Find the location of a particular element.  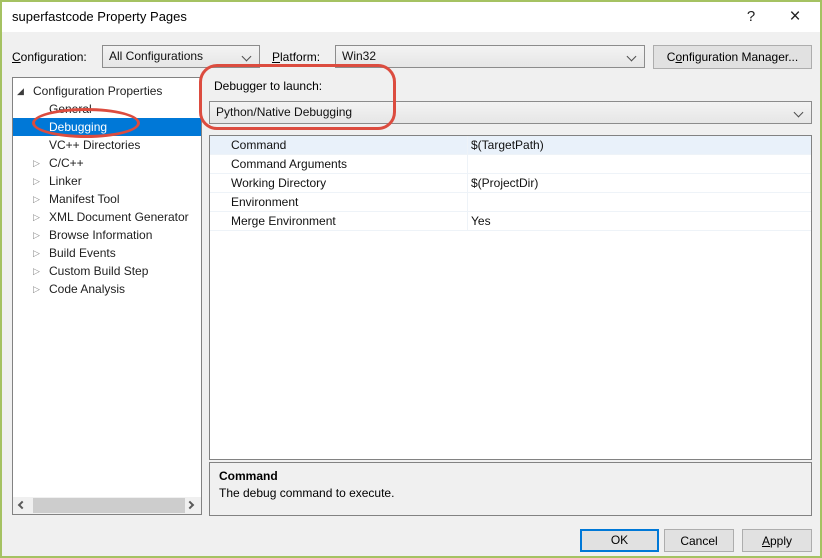

tree-item-browse-information: ▷ Browse Information is located at coordinates (107, 235).